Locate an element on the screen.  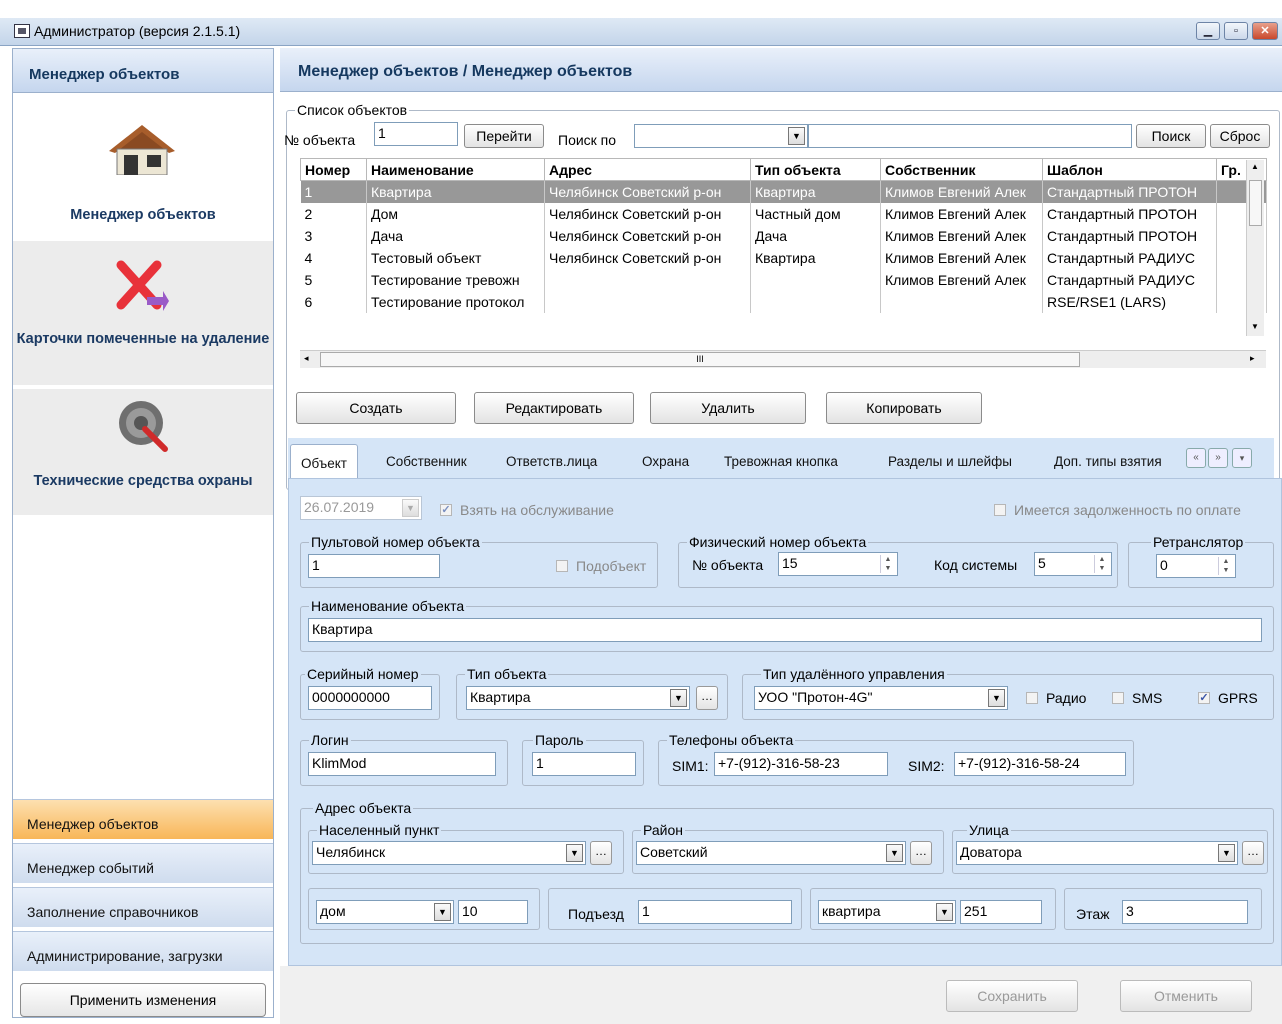
tab-zones: Разделы и шлейфы is located at coordinates (950, 461).